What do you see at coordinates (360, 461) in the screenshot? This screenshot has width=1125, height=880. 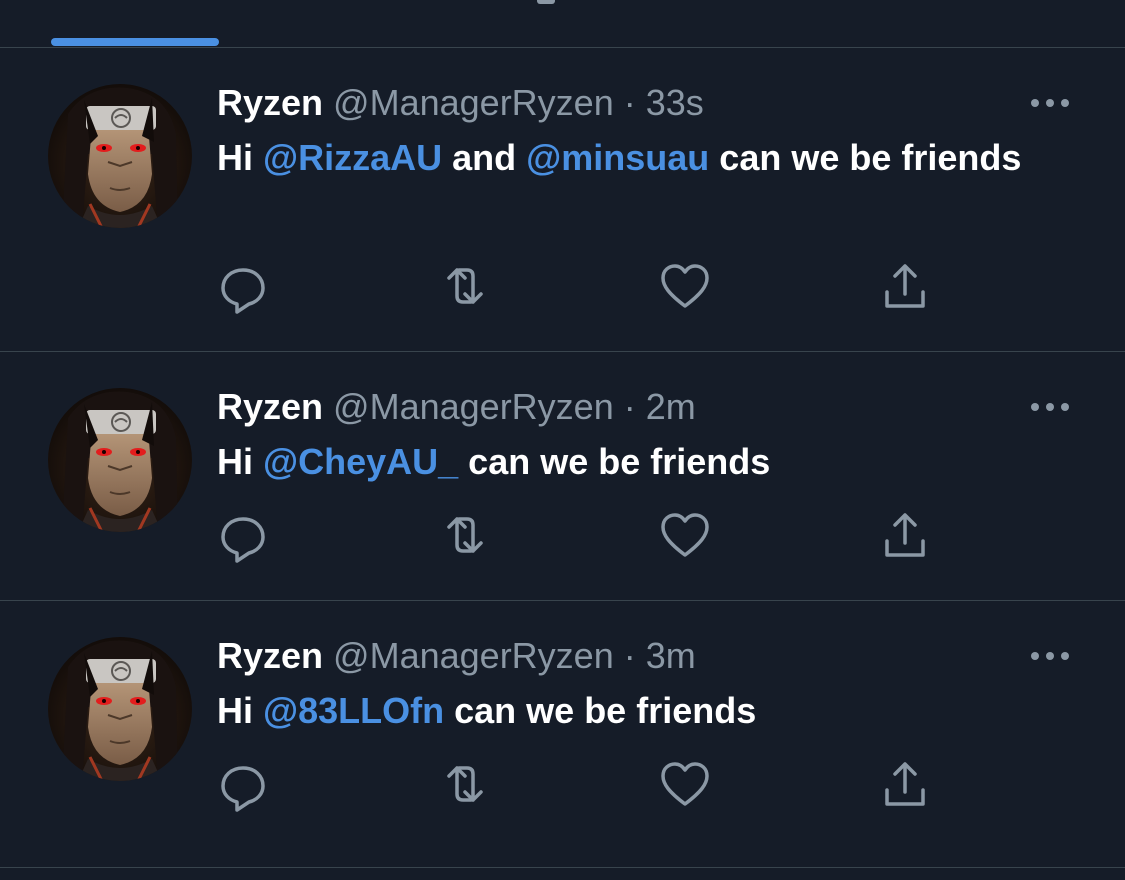 I see `mention-link: @CheyAU_` at bounding box center [360, 461].